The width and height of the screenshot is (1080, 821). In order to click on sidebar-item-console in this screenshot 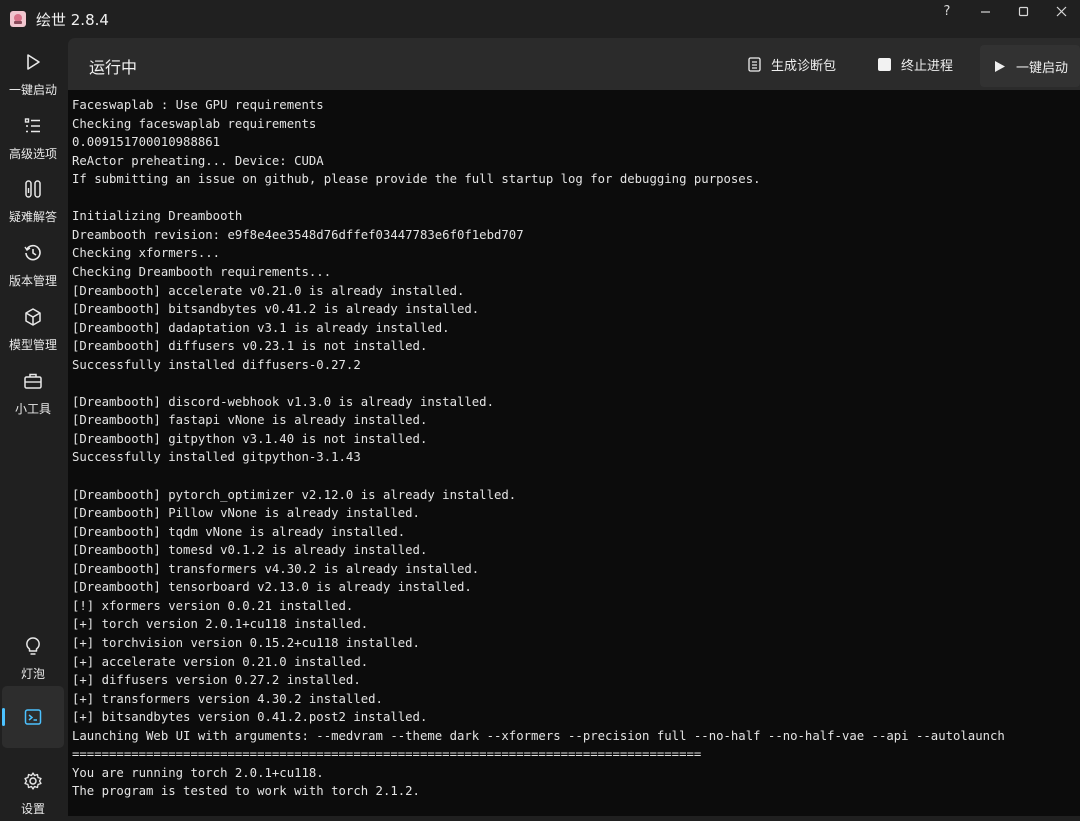, I will do `click(33, 717)`.